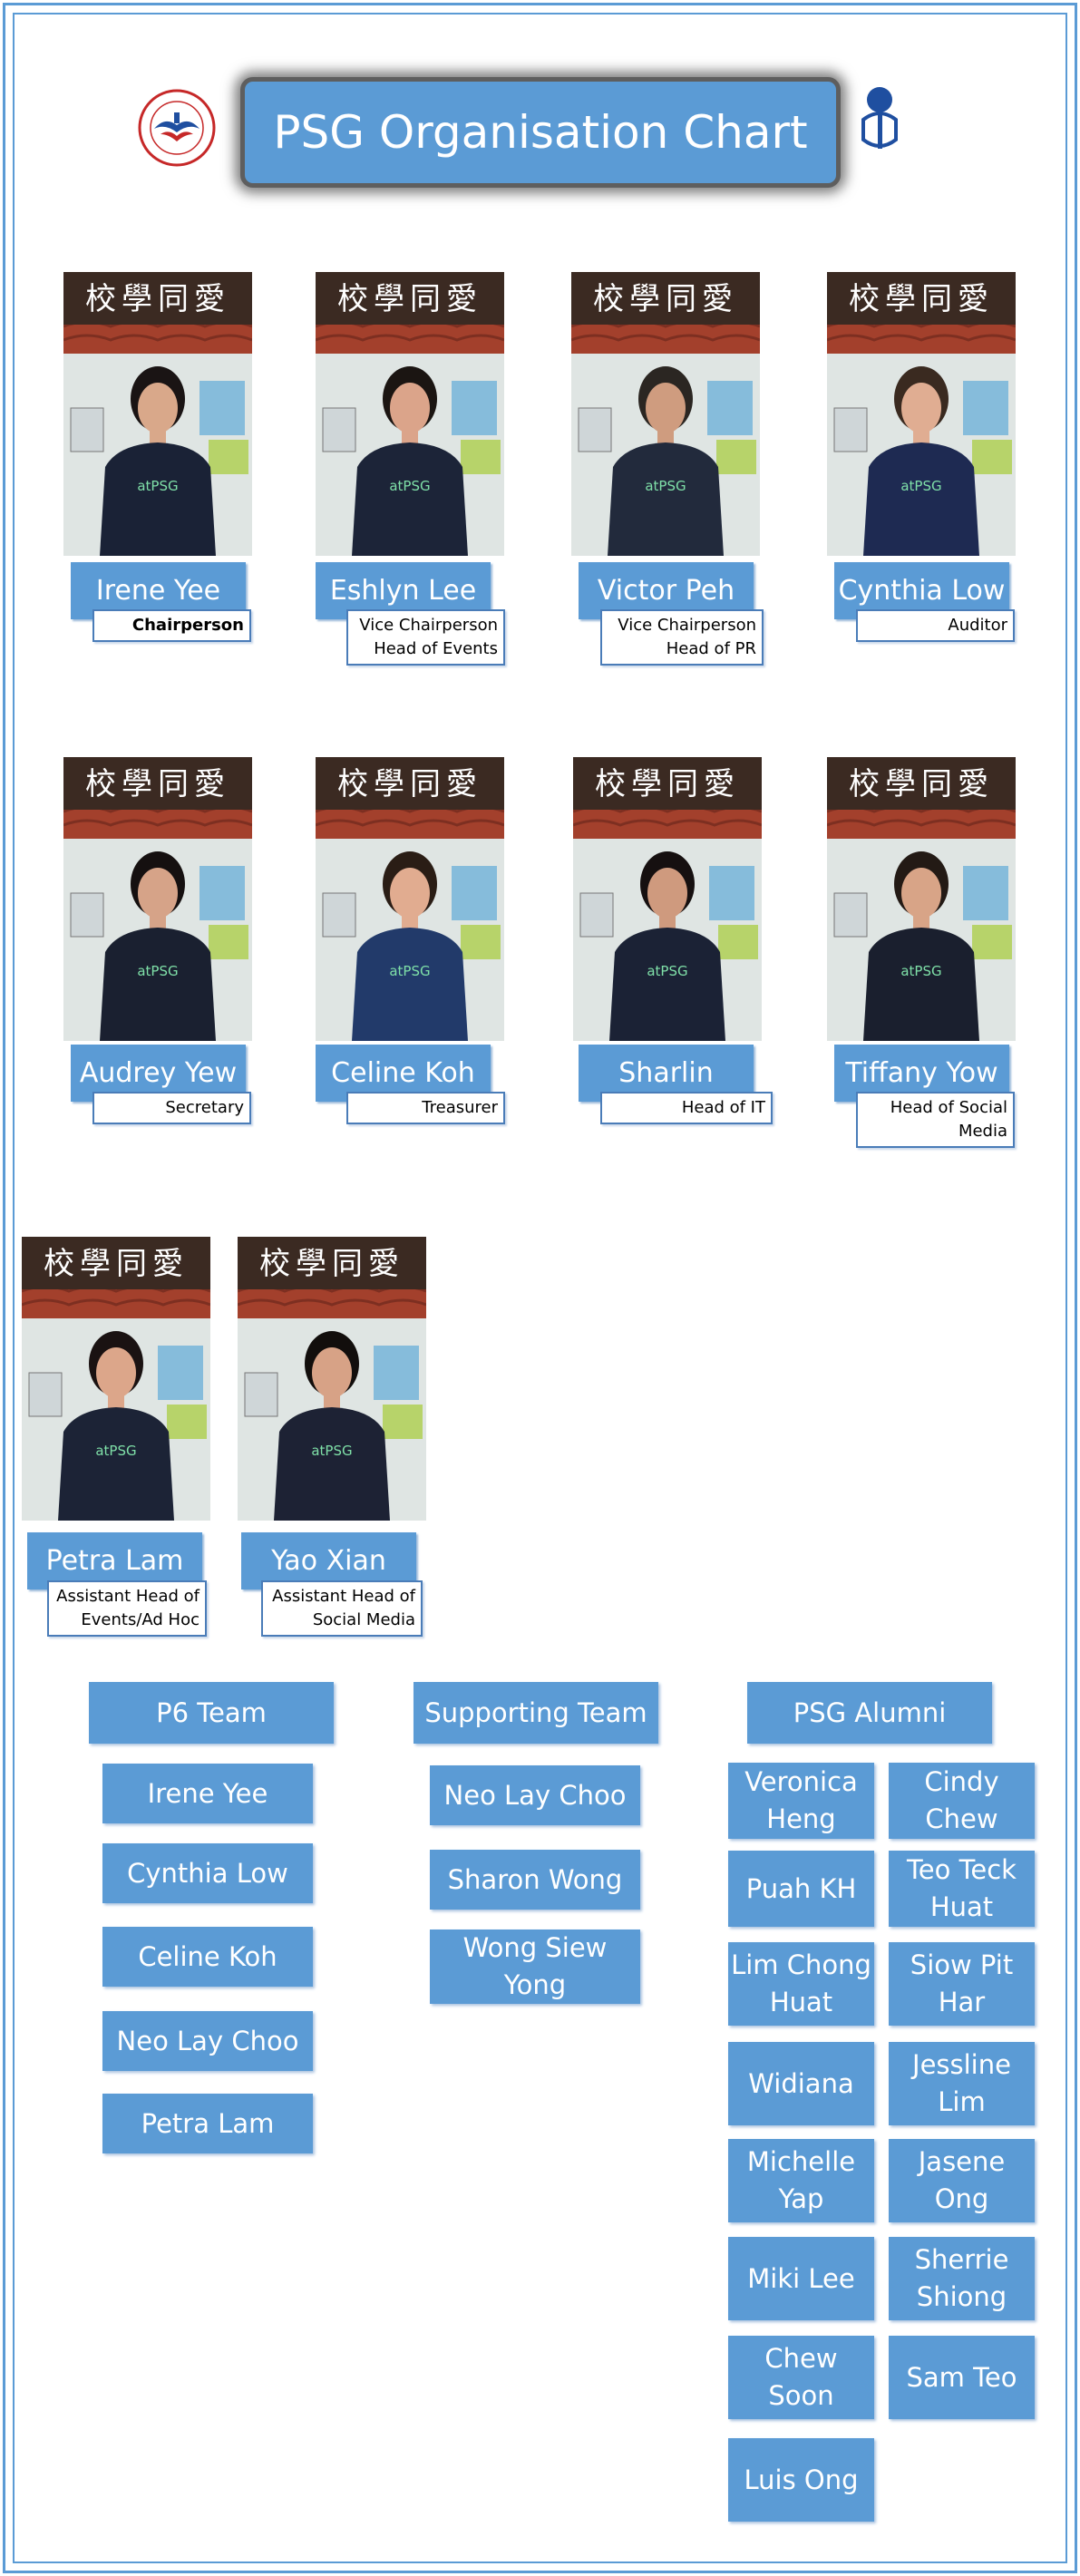 This screenshot has width=1080, height=2576. What do you see at coordinates (208, 1873) in the screenshot?
I see `p6-team-member: Cynthia Low` at bounding box center [208, 1873].